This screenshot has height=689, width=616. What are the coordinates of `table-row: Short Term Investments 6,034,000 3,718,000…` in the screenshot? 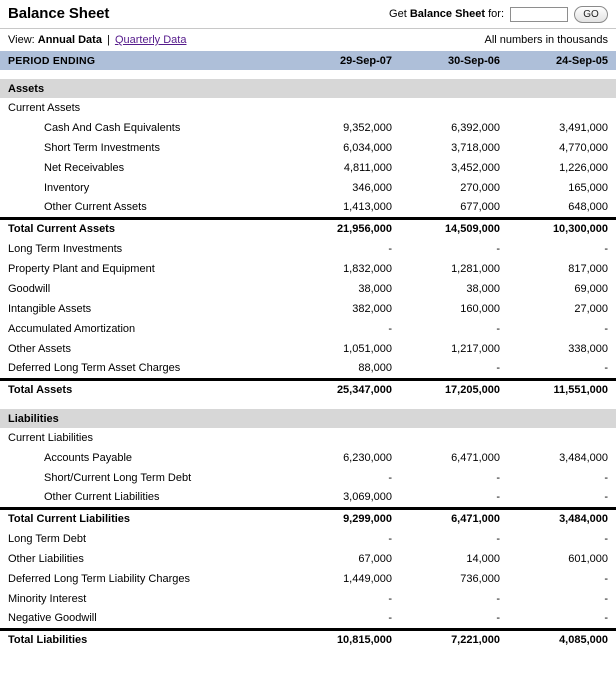 It's located at (308, 148).